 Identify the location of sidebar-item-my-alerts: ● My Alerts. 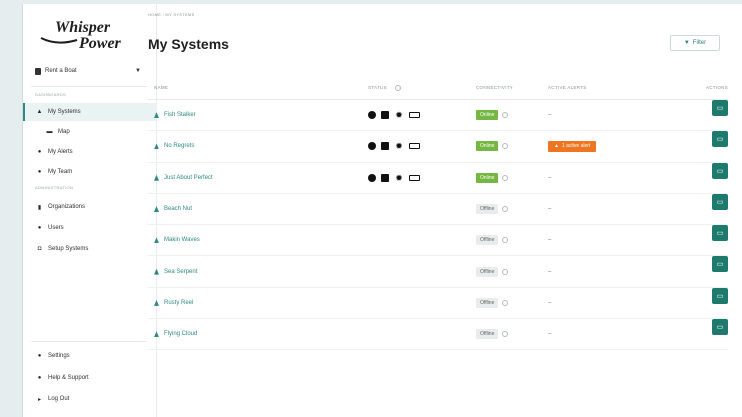
(90, 152).